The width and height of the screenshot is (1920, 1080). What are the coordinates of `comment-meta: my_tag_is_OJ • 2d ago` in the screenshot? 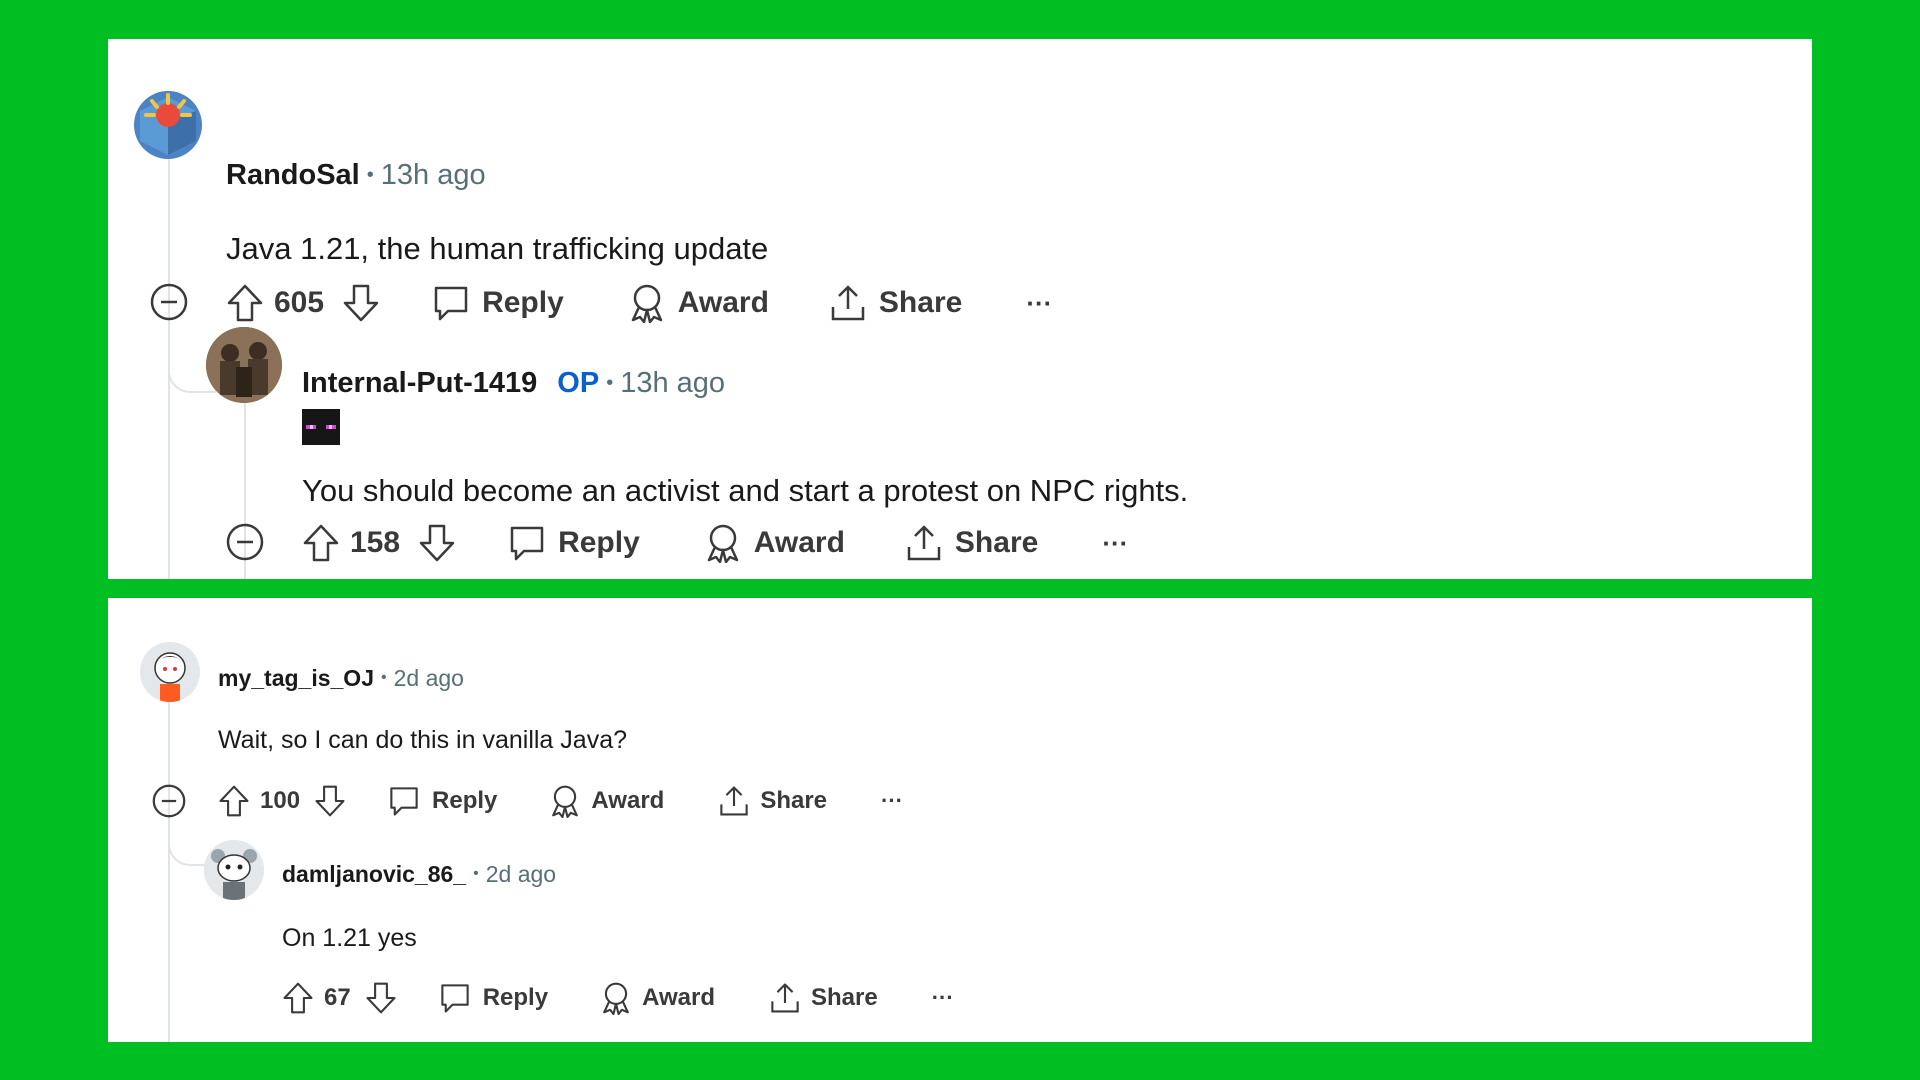 It's located at (341, 678).